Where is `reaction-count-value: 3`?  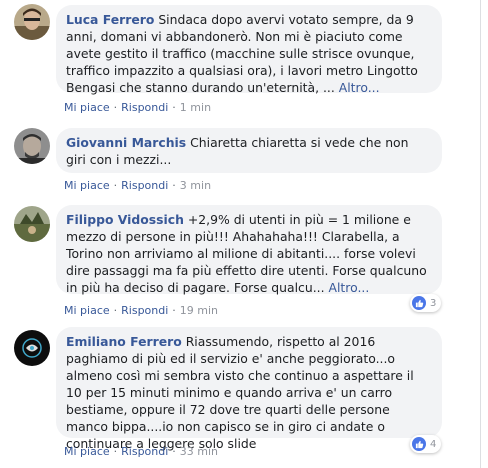 reaction-count-value: 3 is located at coordinates (433, 303).